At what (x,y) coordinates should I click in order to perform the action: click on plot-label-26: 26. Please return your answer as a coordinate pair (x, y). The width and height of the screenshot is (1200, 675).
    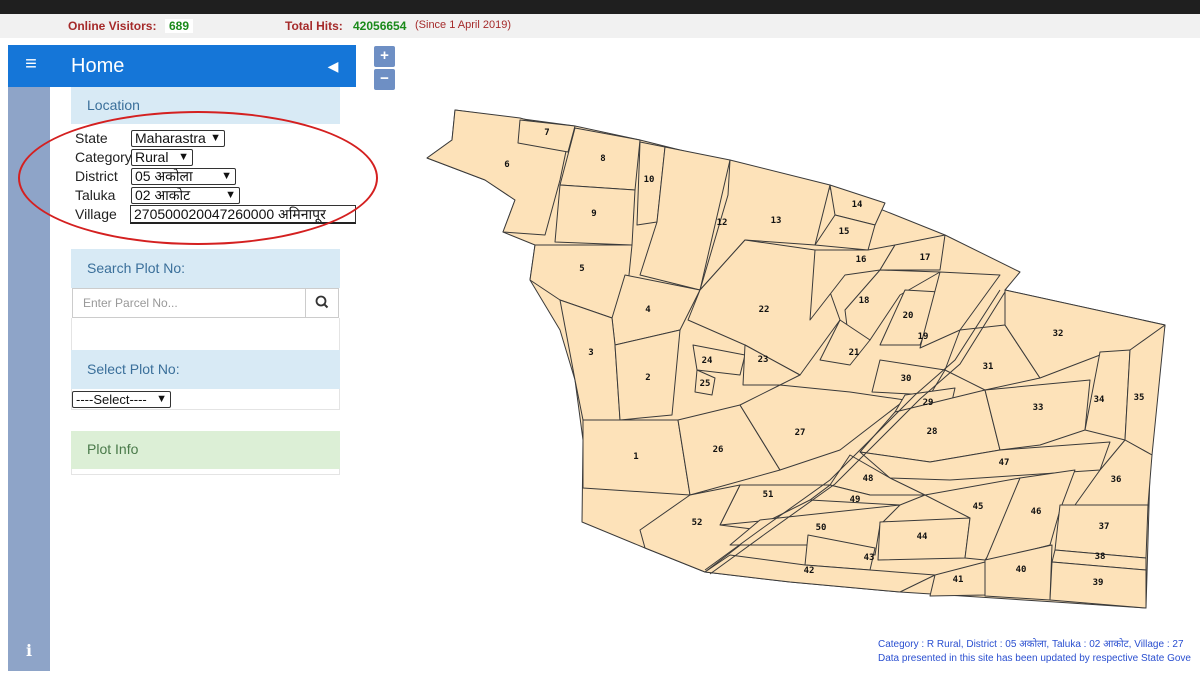
    Looking at the image, I should click on (718, 450).